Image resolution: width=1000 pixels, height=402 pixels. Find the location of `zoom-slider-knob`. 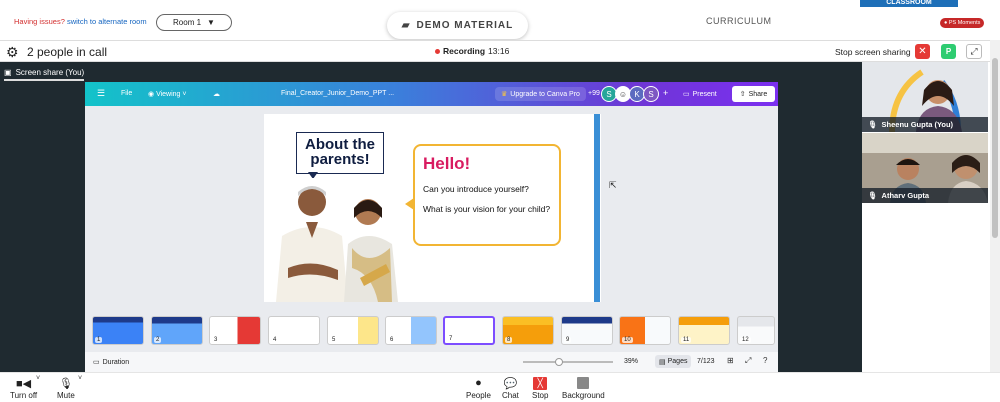

zoom-slider-knob is located at coordinates (559, 362).